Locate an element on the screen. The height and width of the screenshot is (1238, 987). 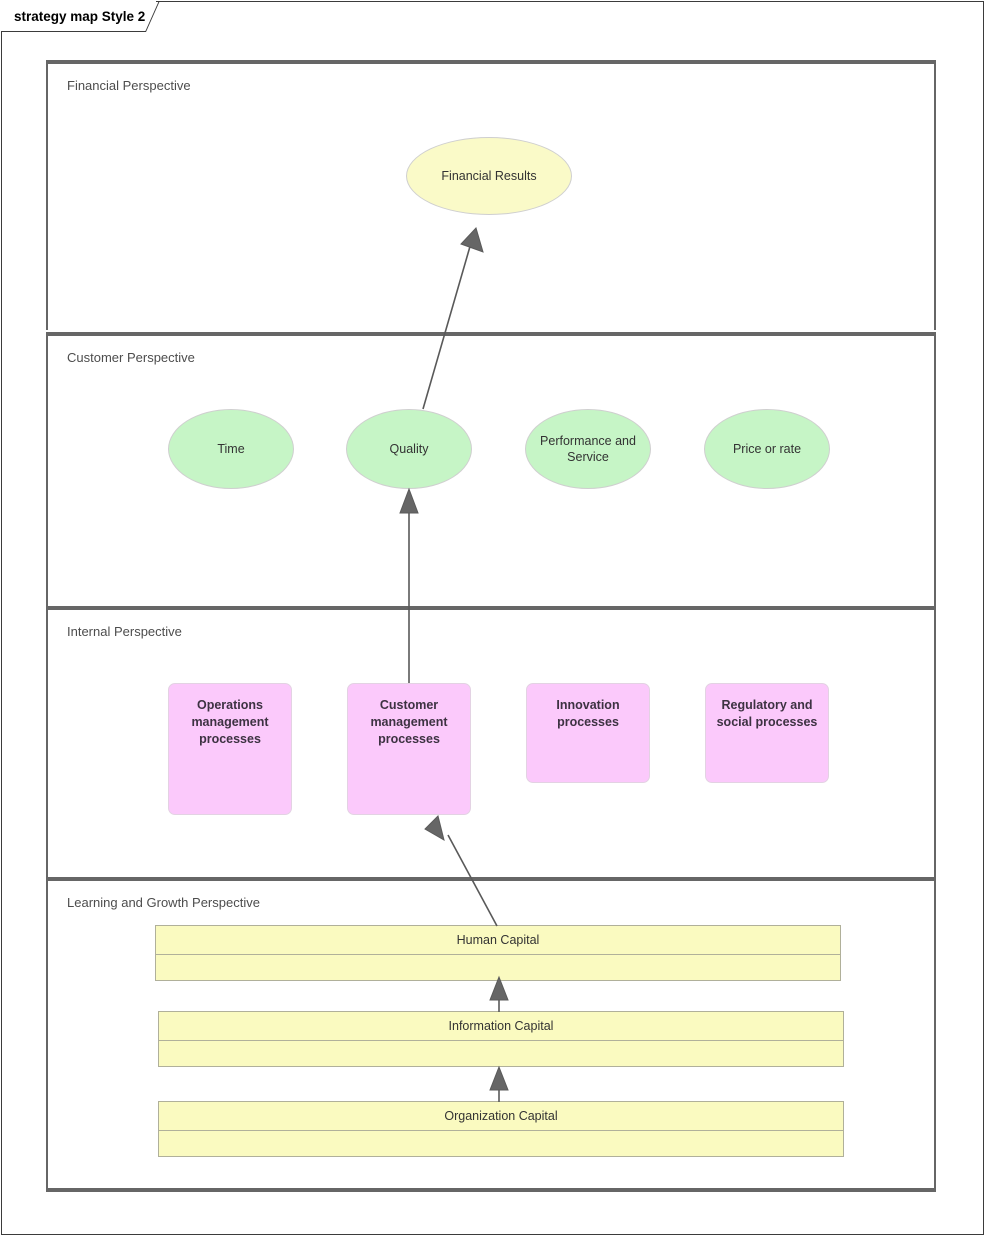
node-label: Customer management processes is located at coordinates (409, 722).